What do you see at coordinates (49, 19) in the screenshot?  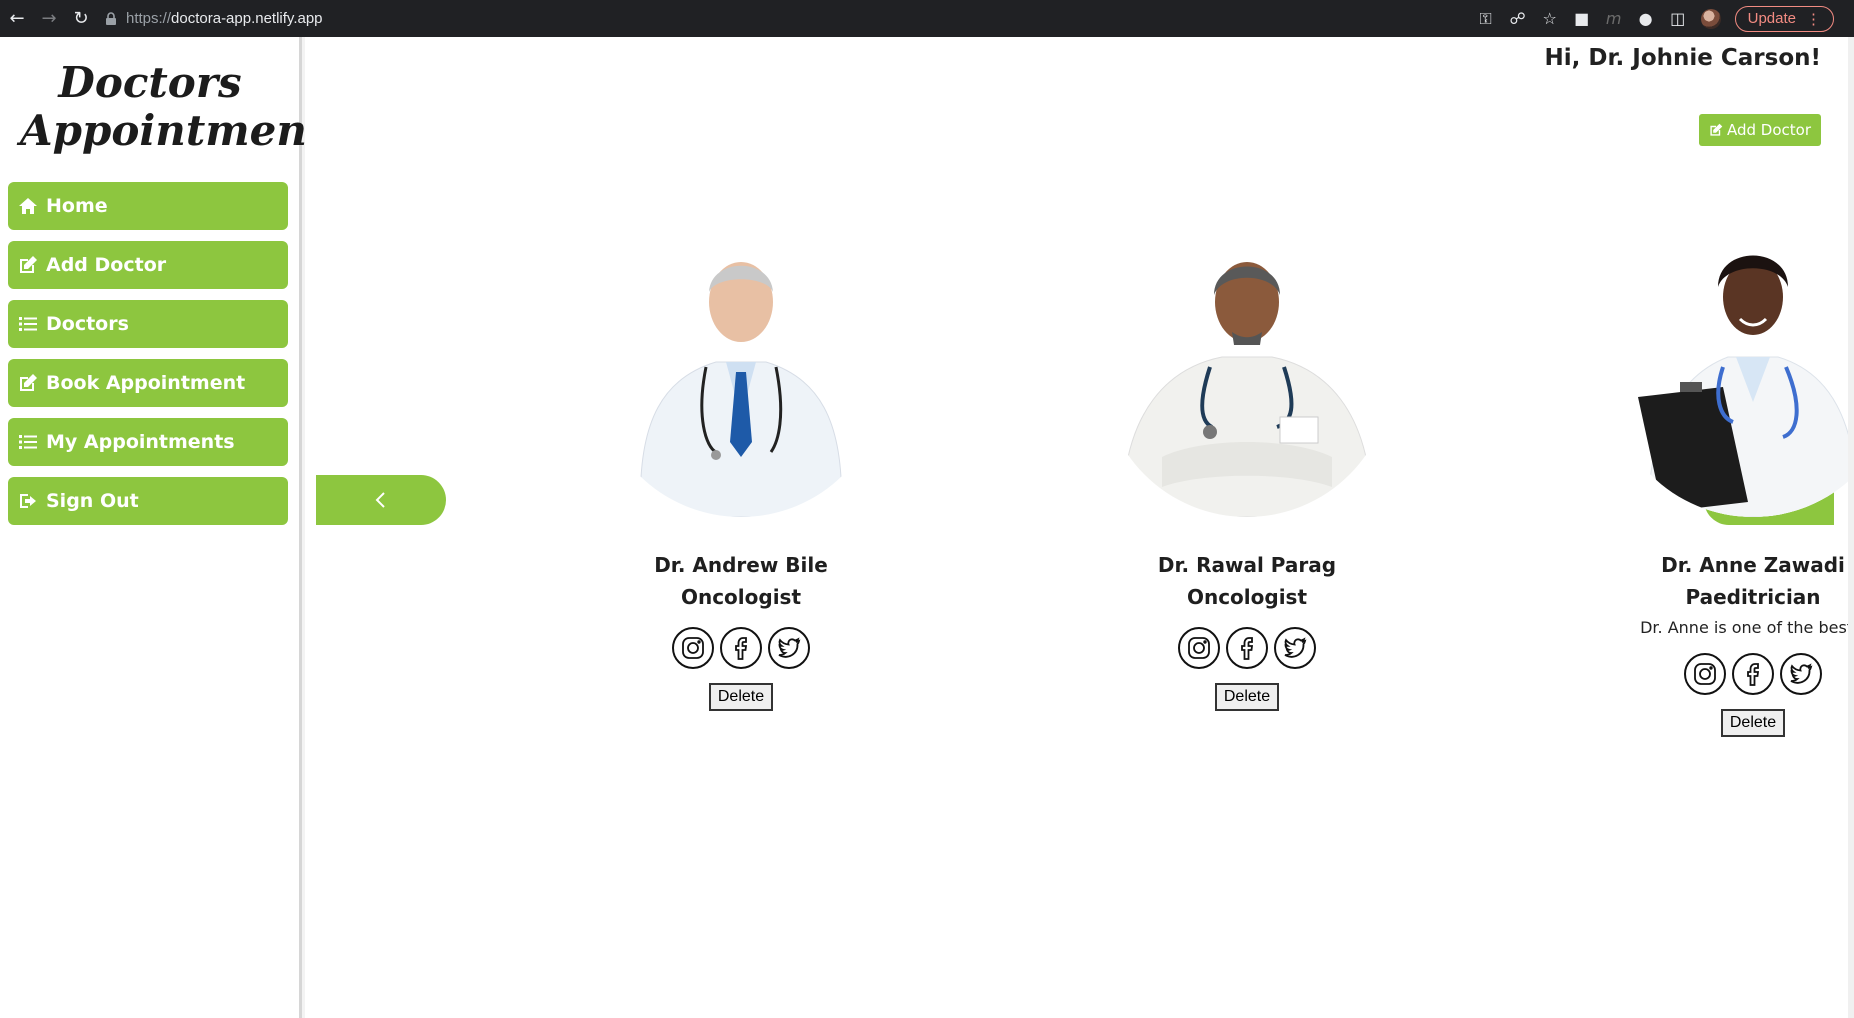 I see `forward-icon: →` at bounding box center [49, 19].